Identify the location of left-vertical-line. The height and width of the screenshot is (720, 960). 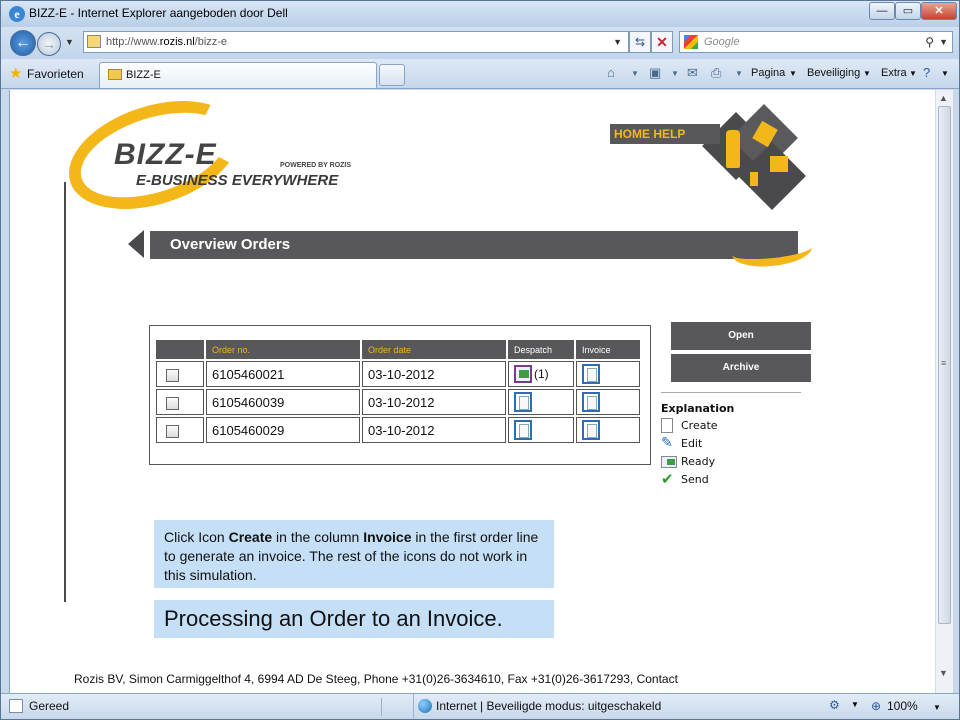
(65, 392).